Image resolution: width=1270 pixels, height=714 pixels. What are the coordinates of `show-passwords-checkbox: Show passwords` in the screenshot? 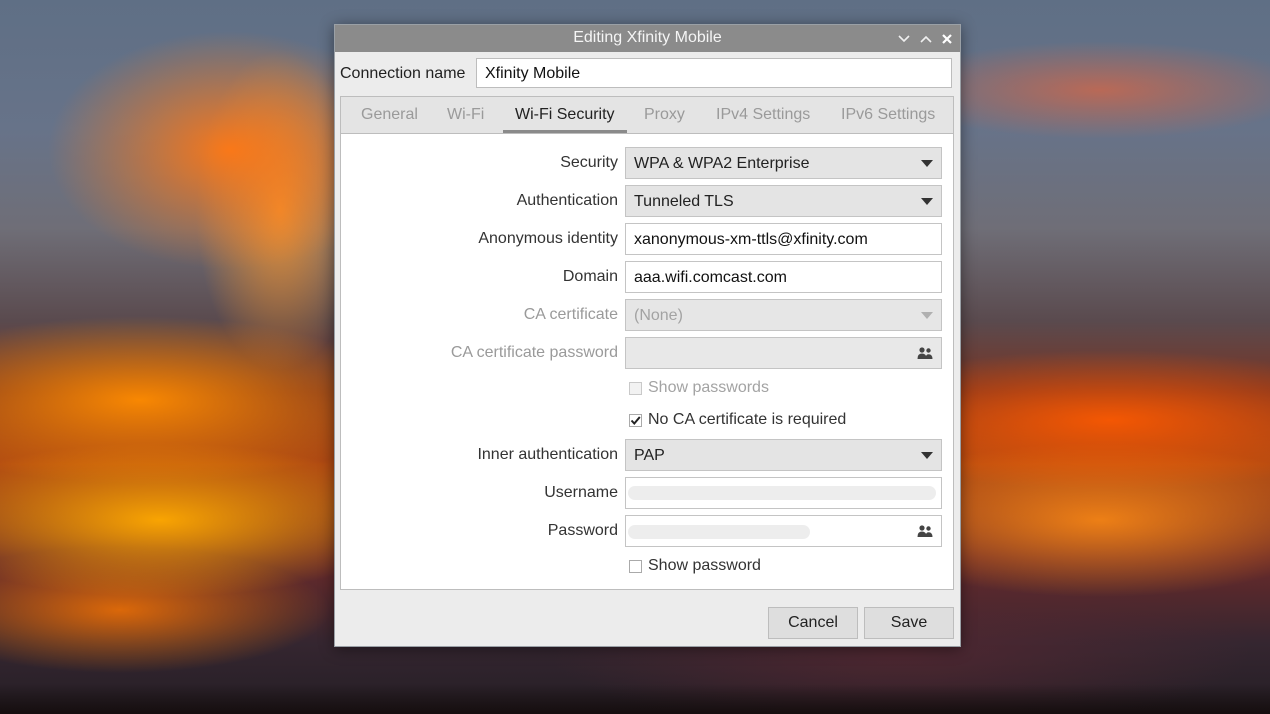 It's located at (699, 388).